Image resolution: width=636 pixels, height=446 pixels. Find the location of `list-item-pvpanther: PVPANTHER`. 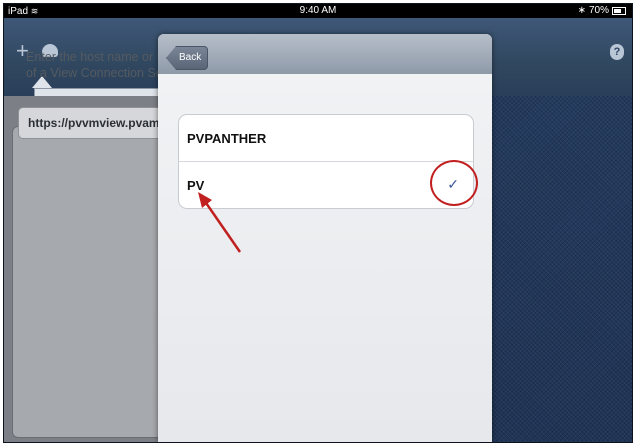

list-item-pvpanther: PVPANTHER is located at coordinates (326, 138).